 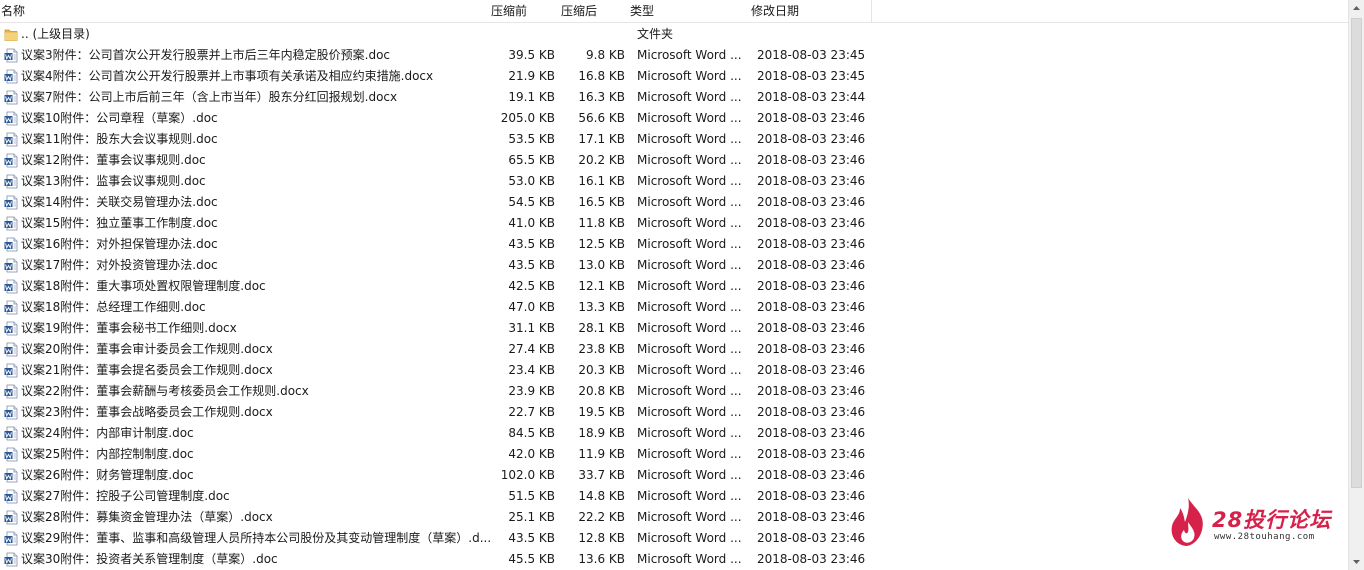 What do you see at coordinates (245, 11) in the screenshot?
I see `column-header-name: 名称` at bounding box center [245, 11].